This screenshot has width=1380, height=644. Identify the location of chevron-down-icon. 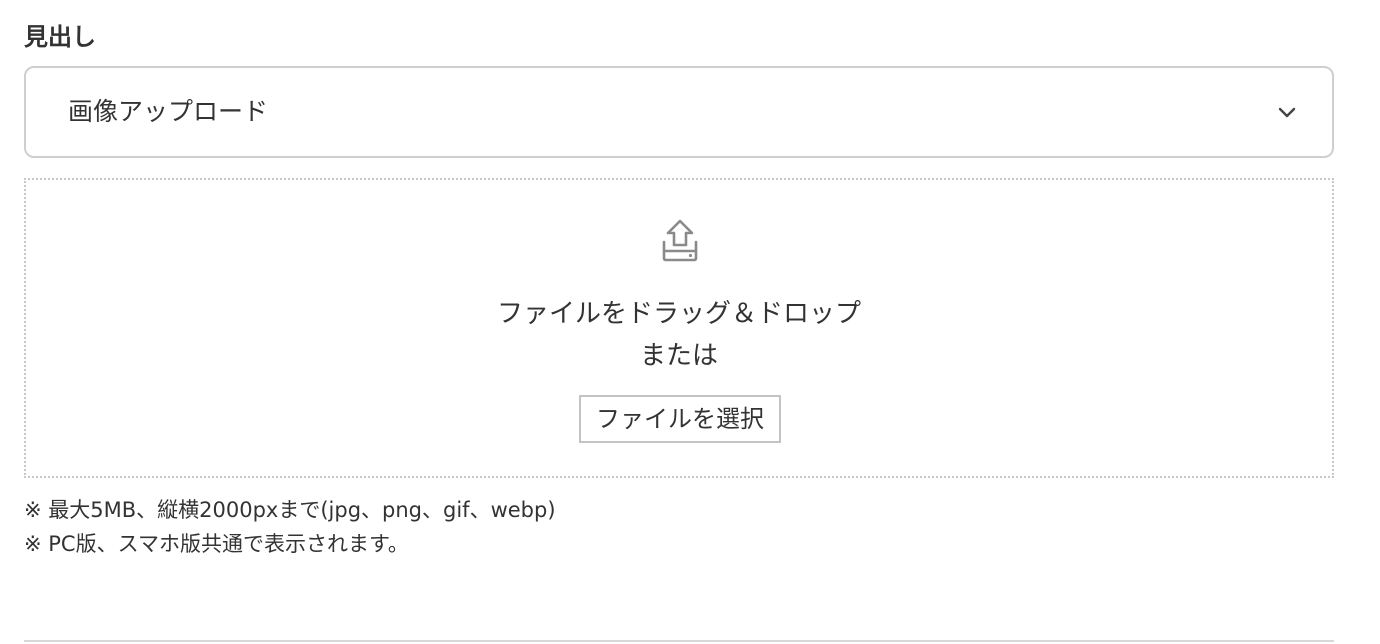
(1287, 112).